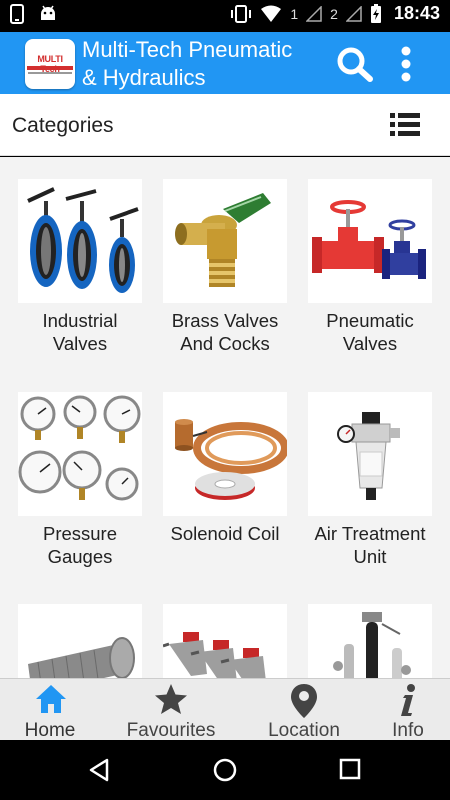  I want to click on category-label-line1: Pneumatic, so click(370, 320).